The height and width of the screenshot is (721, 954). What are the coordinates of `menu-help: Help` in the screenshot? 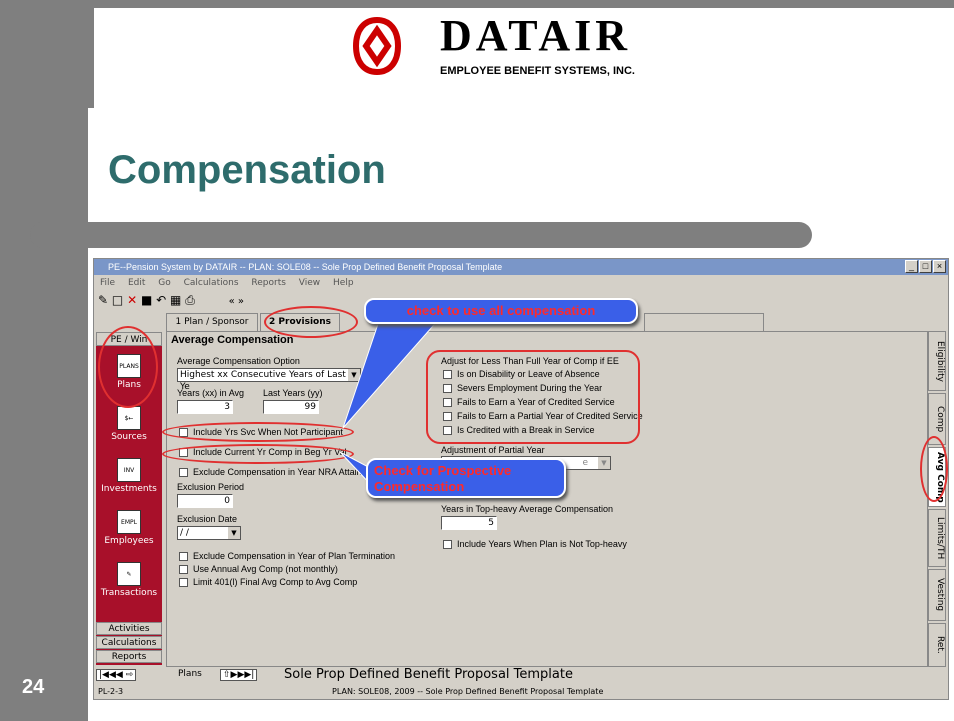 It's located at (343, 283).